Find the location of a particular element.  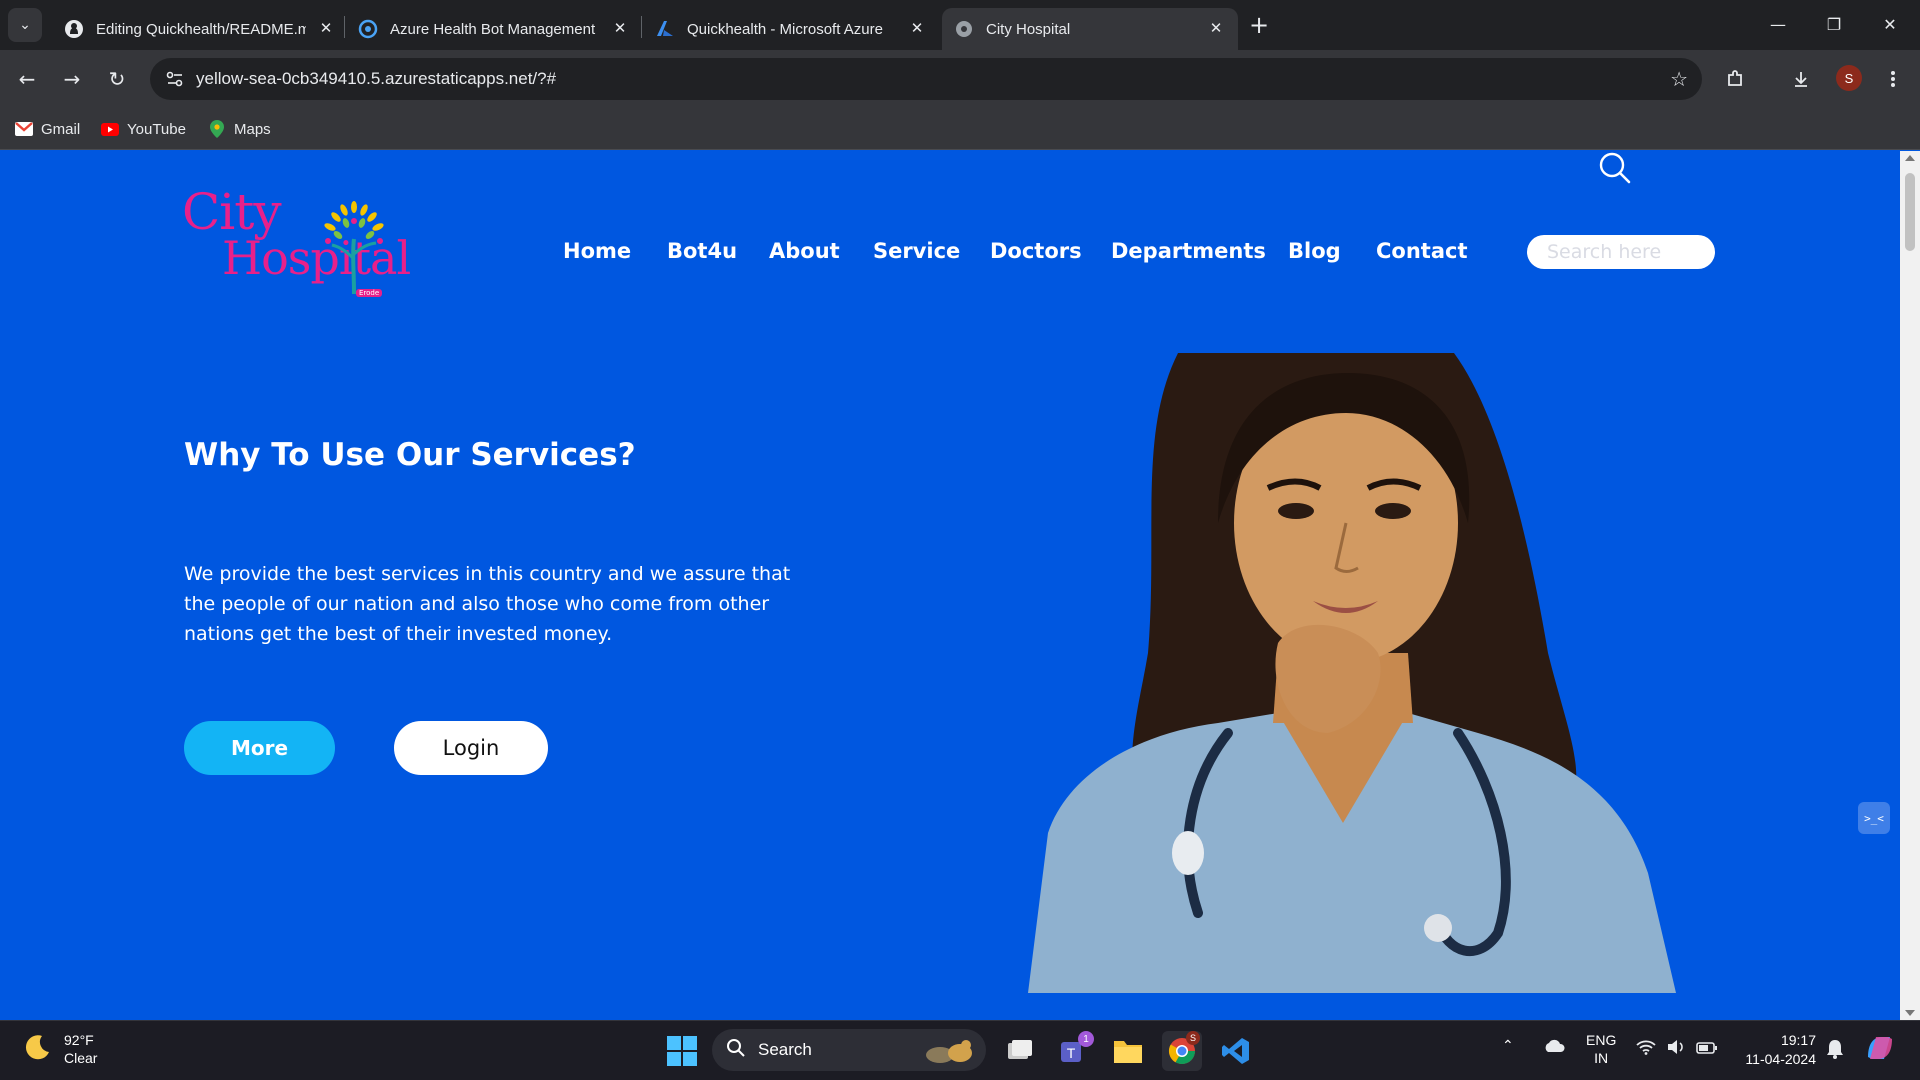

tab-separator is located at coordinates (344, 27).